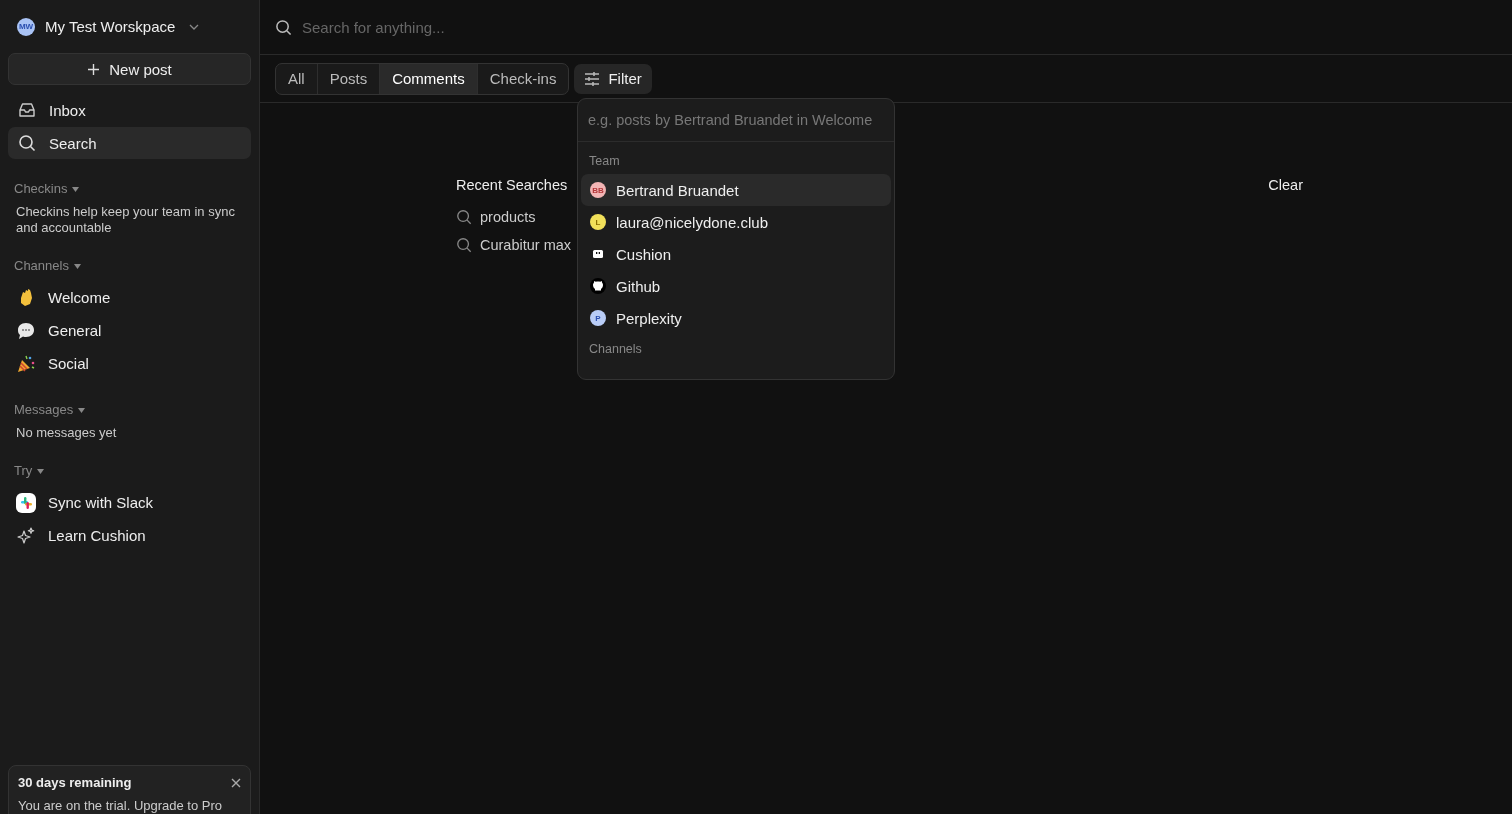  I want to click on chevron-down-icon, so click(194, 26).